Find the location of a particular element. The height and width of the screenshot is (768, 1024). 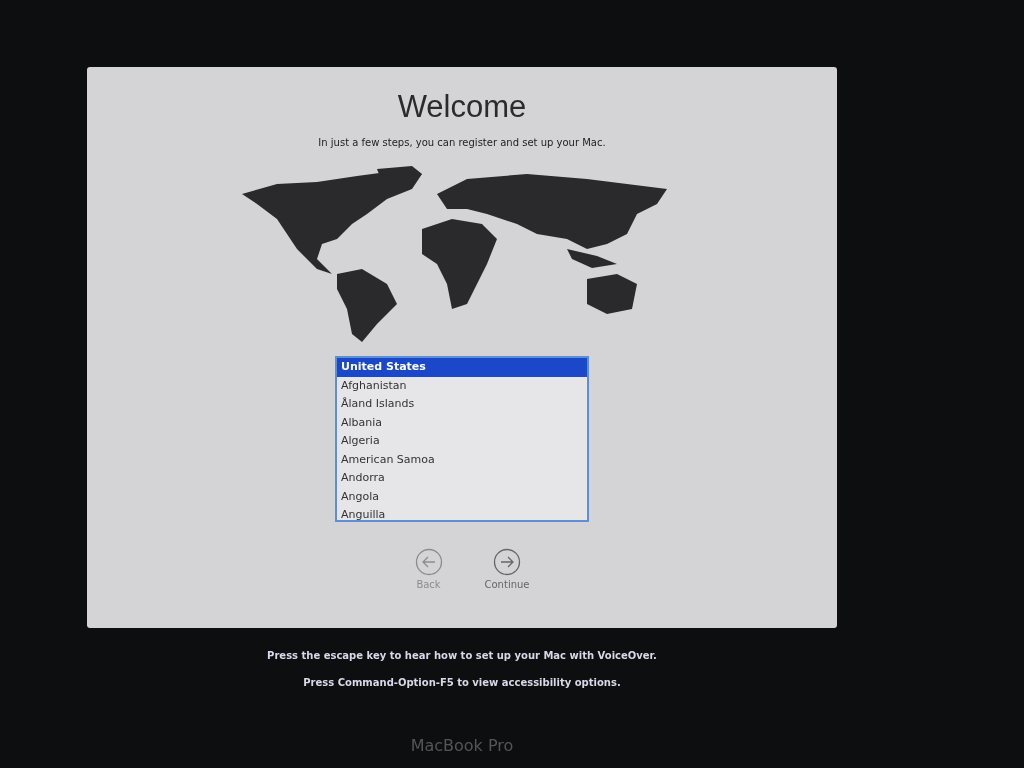

country-item: Algeria is located at coordinates (462, 441).